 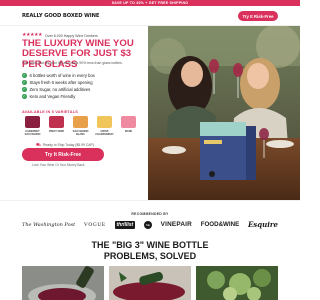 I want to click on varietal-name: ROSÉ, so click(x=128, y=131).